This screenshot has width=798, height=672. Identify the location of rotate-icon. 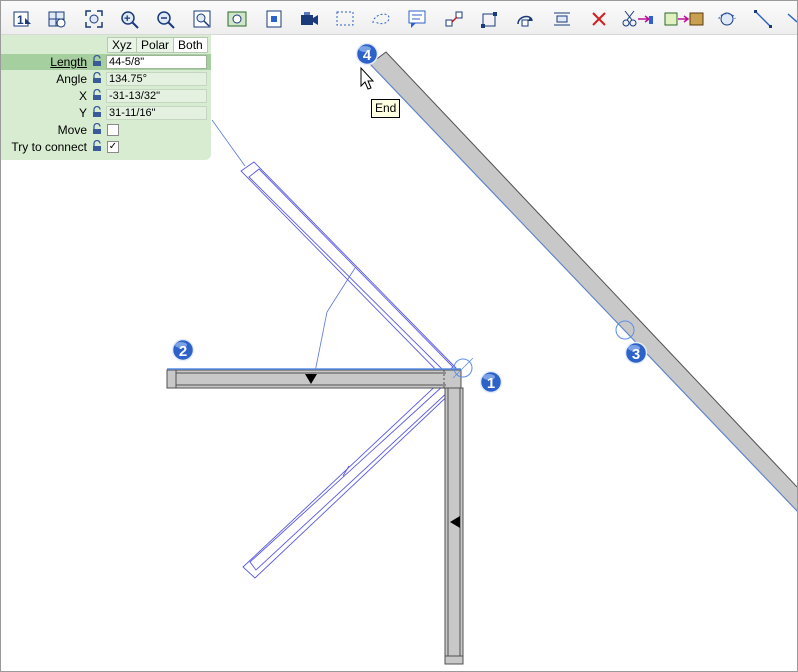
(525, 19).